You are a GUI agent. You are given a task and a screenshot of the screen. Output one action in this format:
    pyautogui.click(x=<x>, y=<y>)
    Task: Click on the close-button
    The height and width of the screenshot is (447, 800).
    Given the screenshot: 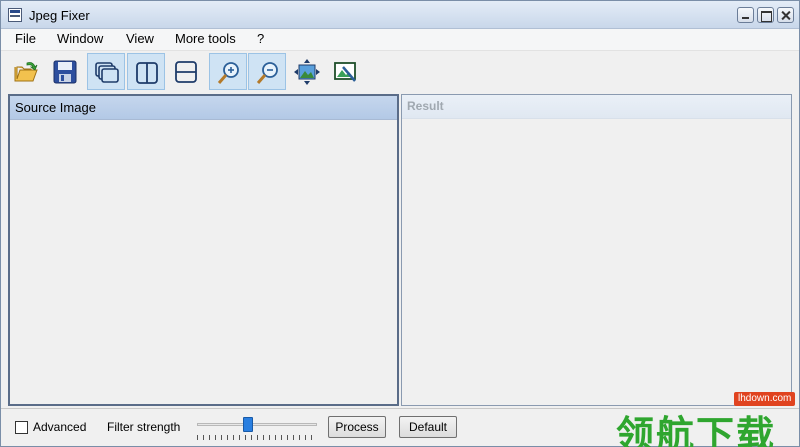 What is the action you would take?
    pyautogui.click(x=785, y=15)
    